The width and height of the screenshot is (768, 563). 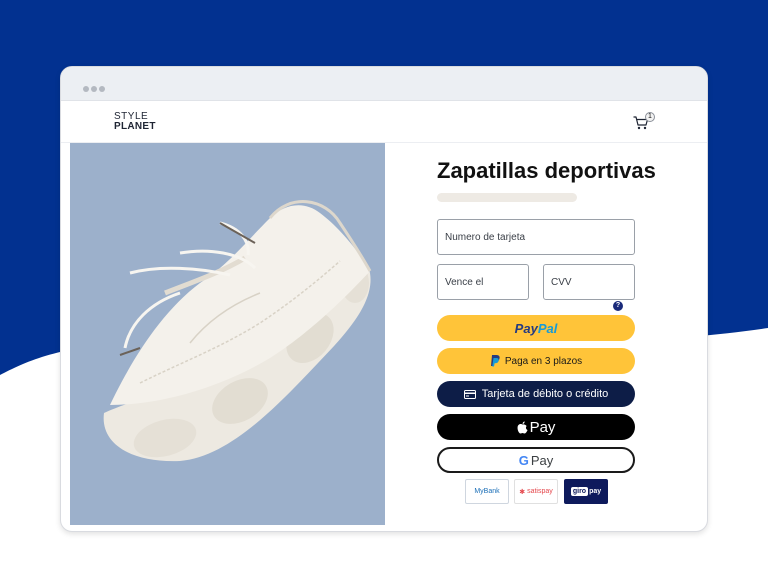 I want to click on giropay-option: giro pay, so click(x=586, y=491).